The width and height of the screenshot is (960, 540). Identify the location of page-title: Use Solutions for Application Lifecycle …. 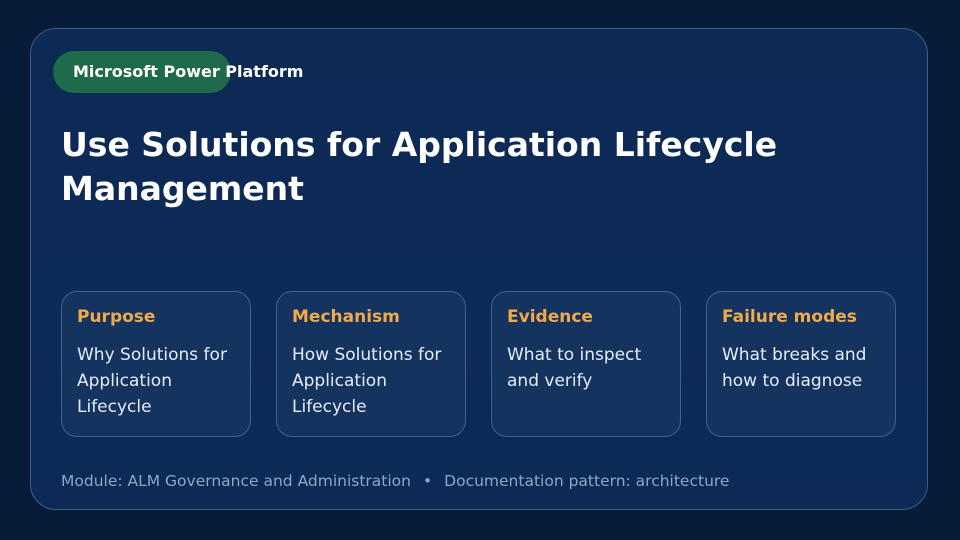
(419, 166).